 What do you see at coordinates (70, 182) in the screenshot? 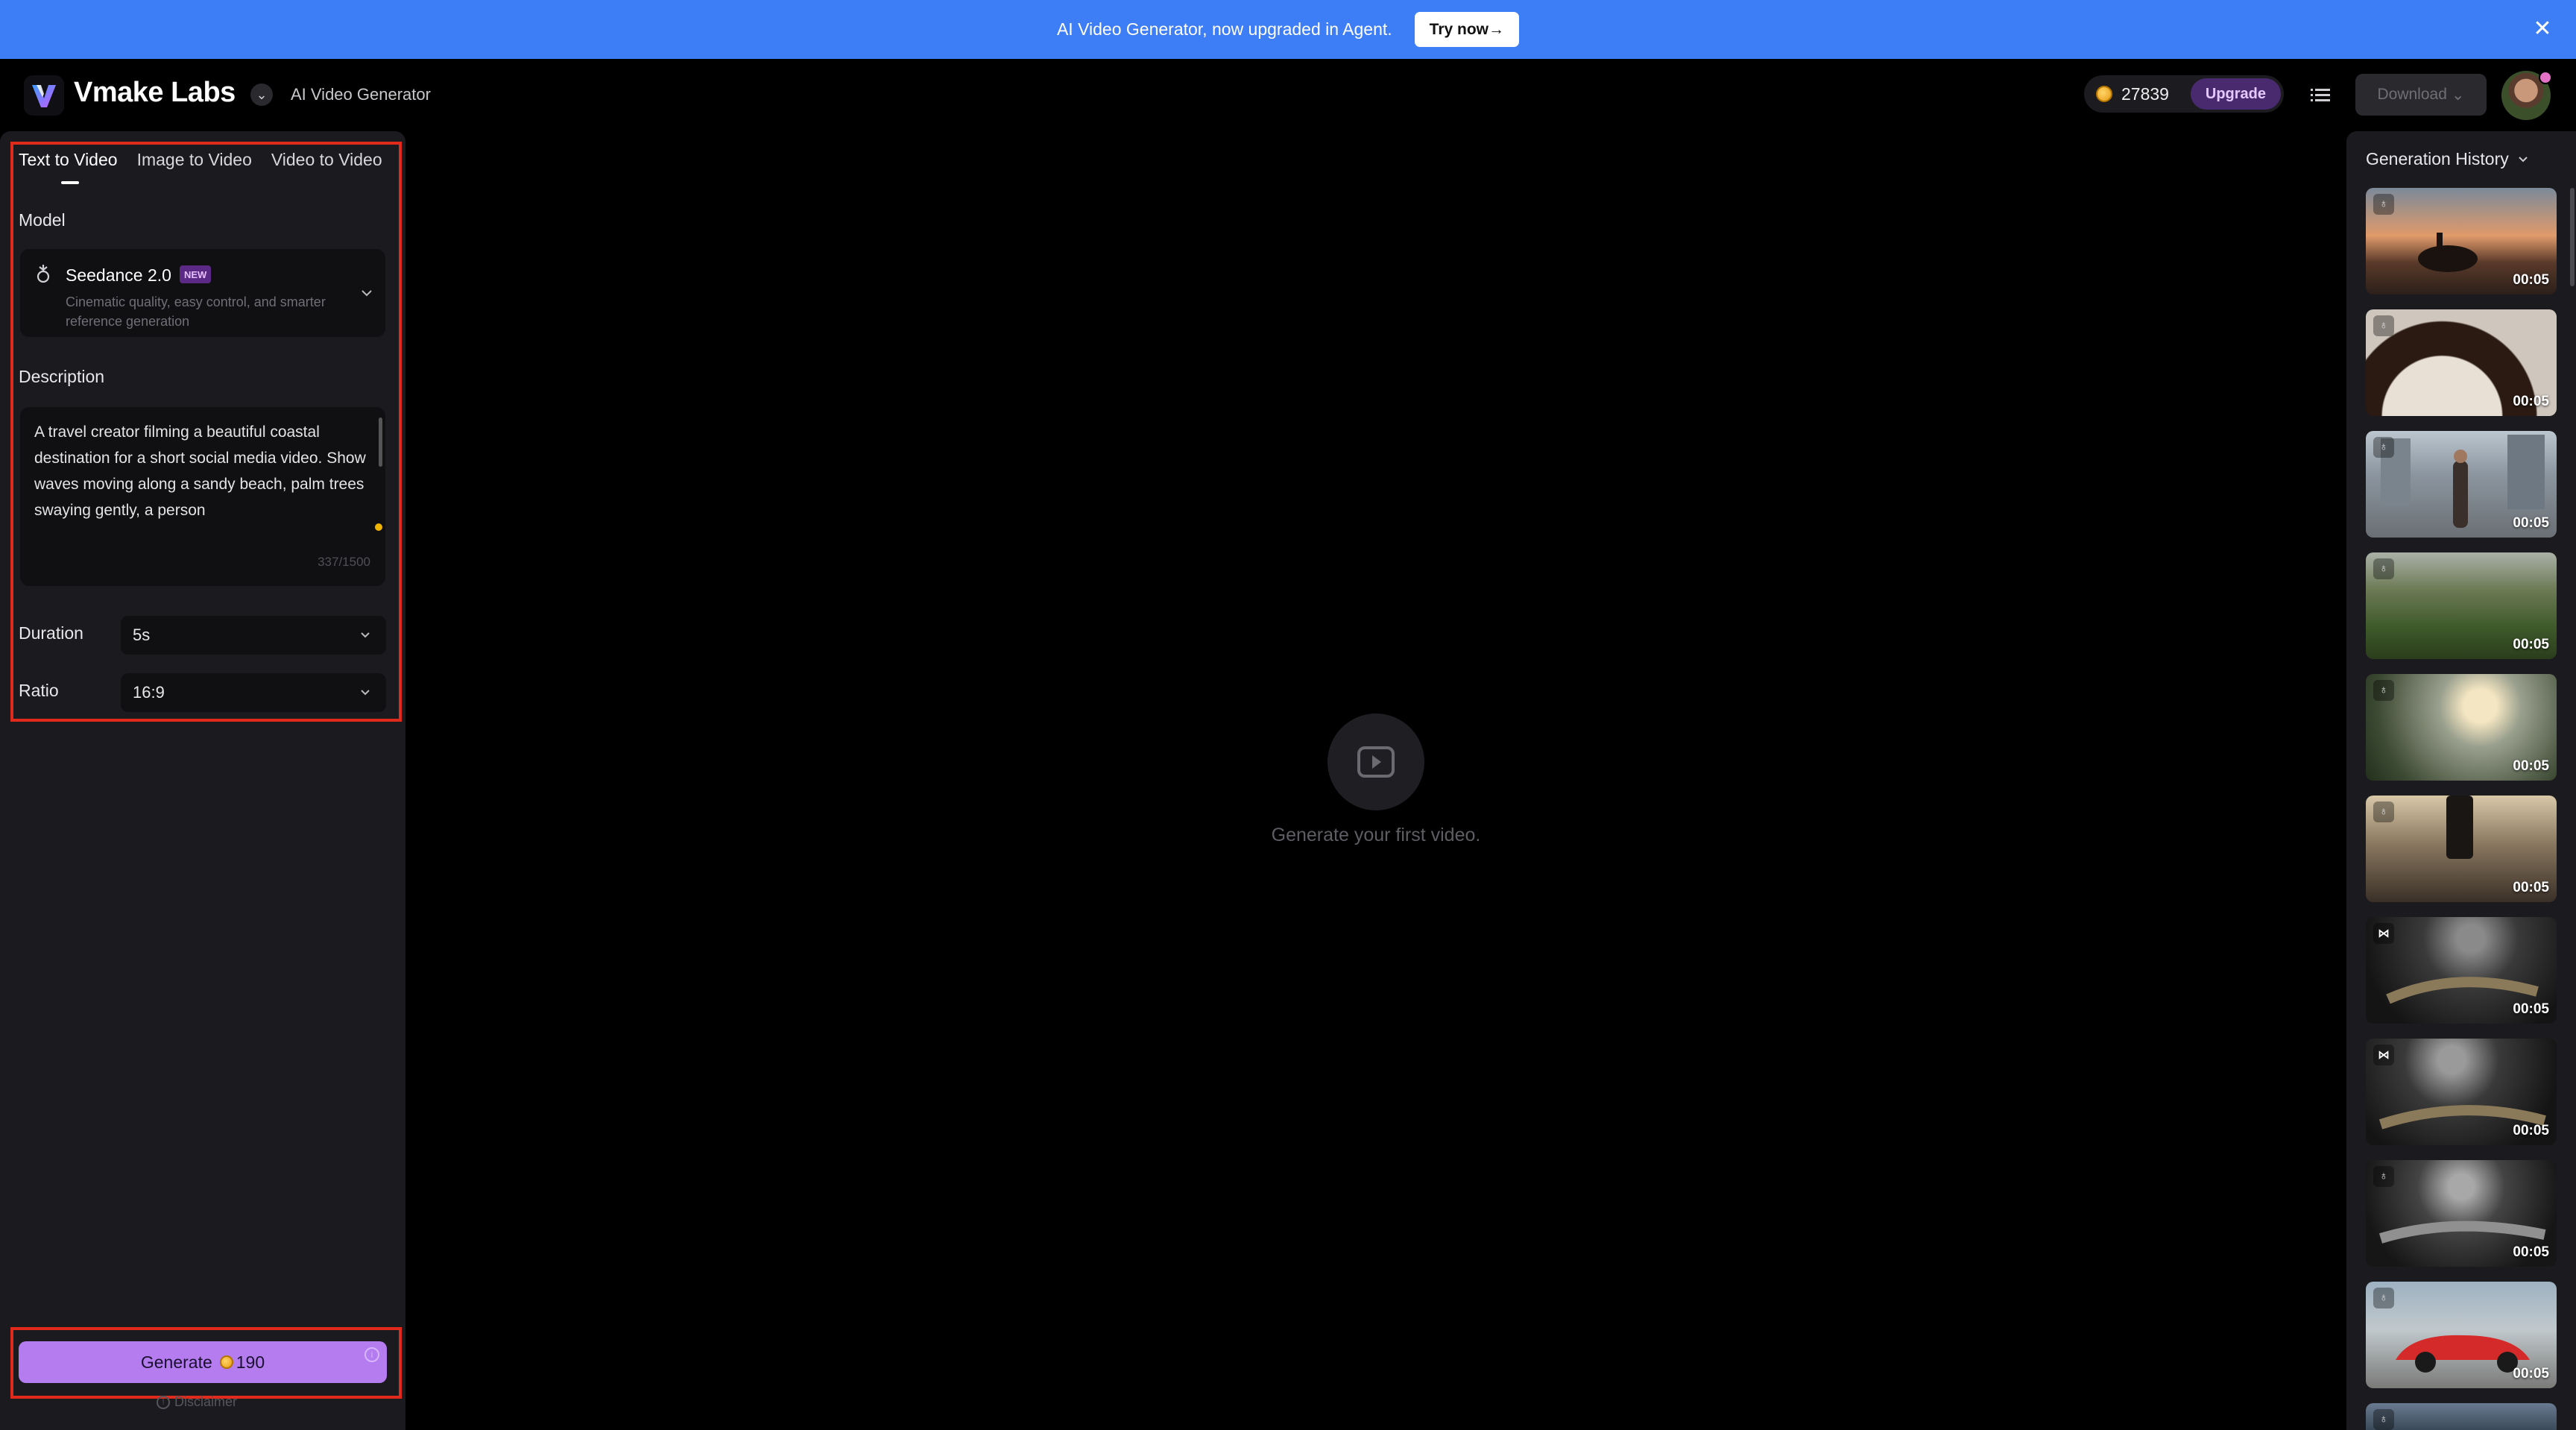
I see `active-tab-indicator` at bounding box center [70, 182].